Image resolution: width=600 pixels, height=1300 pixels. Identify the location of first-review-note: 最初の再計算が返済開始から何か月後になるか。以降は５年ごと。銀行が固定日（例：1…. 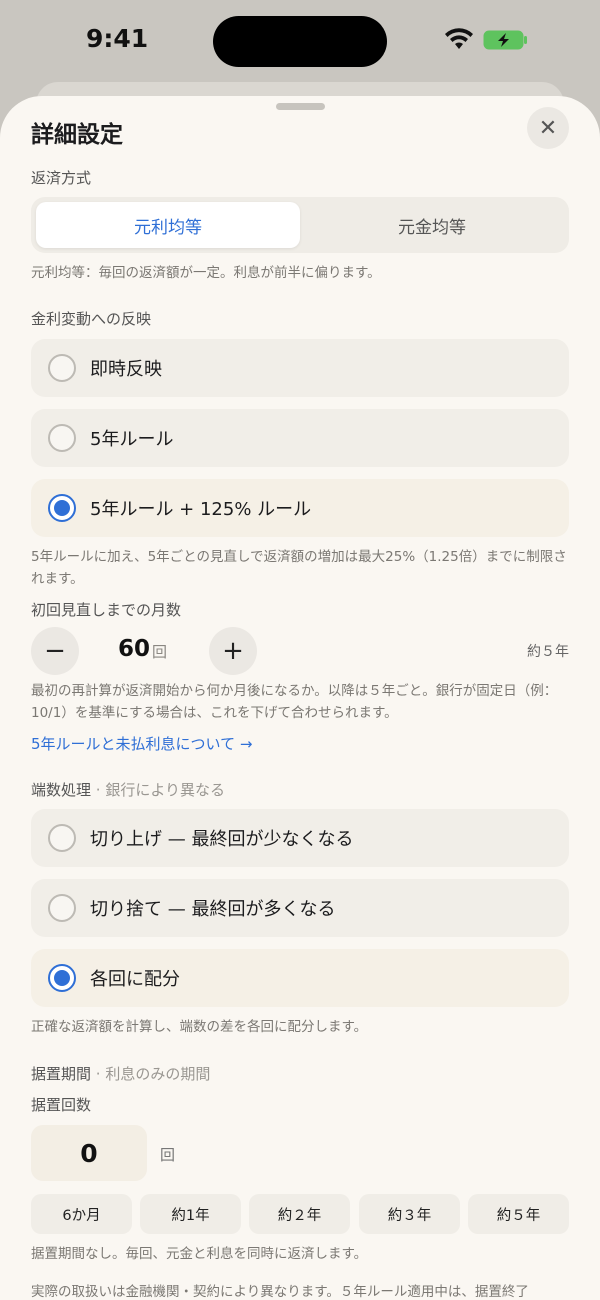
(294, 702).